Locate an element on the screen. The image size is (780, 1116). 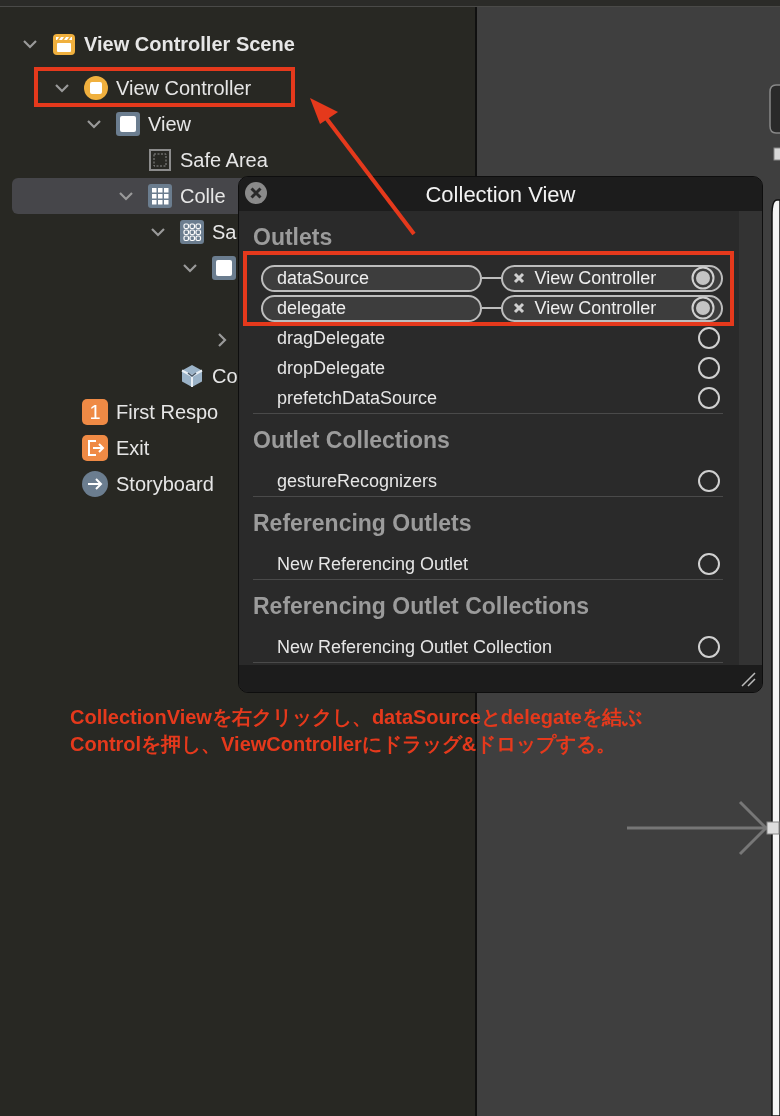
section-heading: Referencing Outlets is located at coordinates (363, 523).